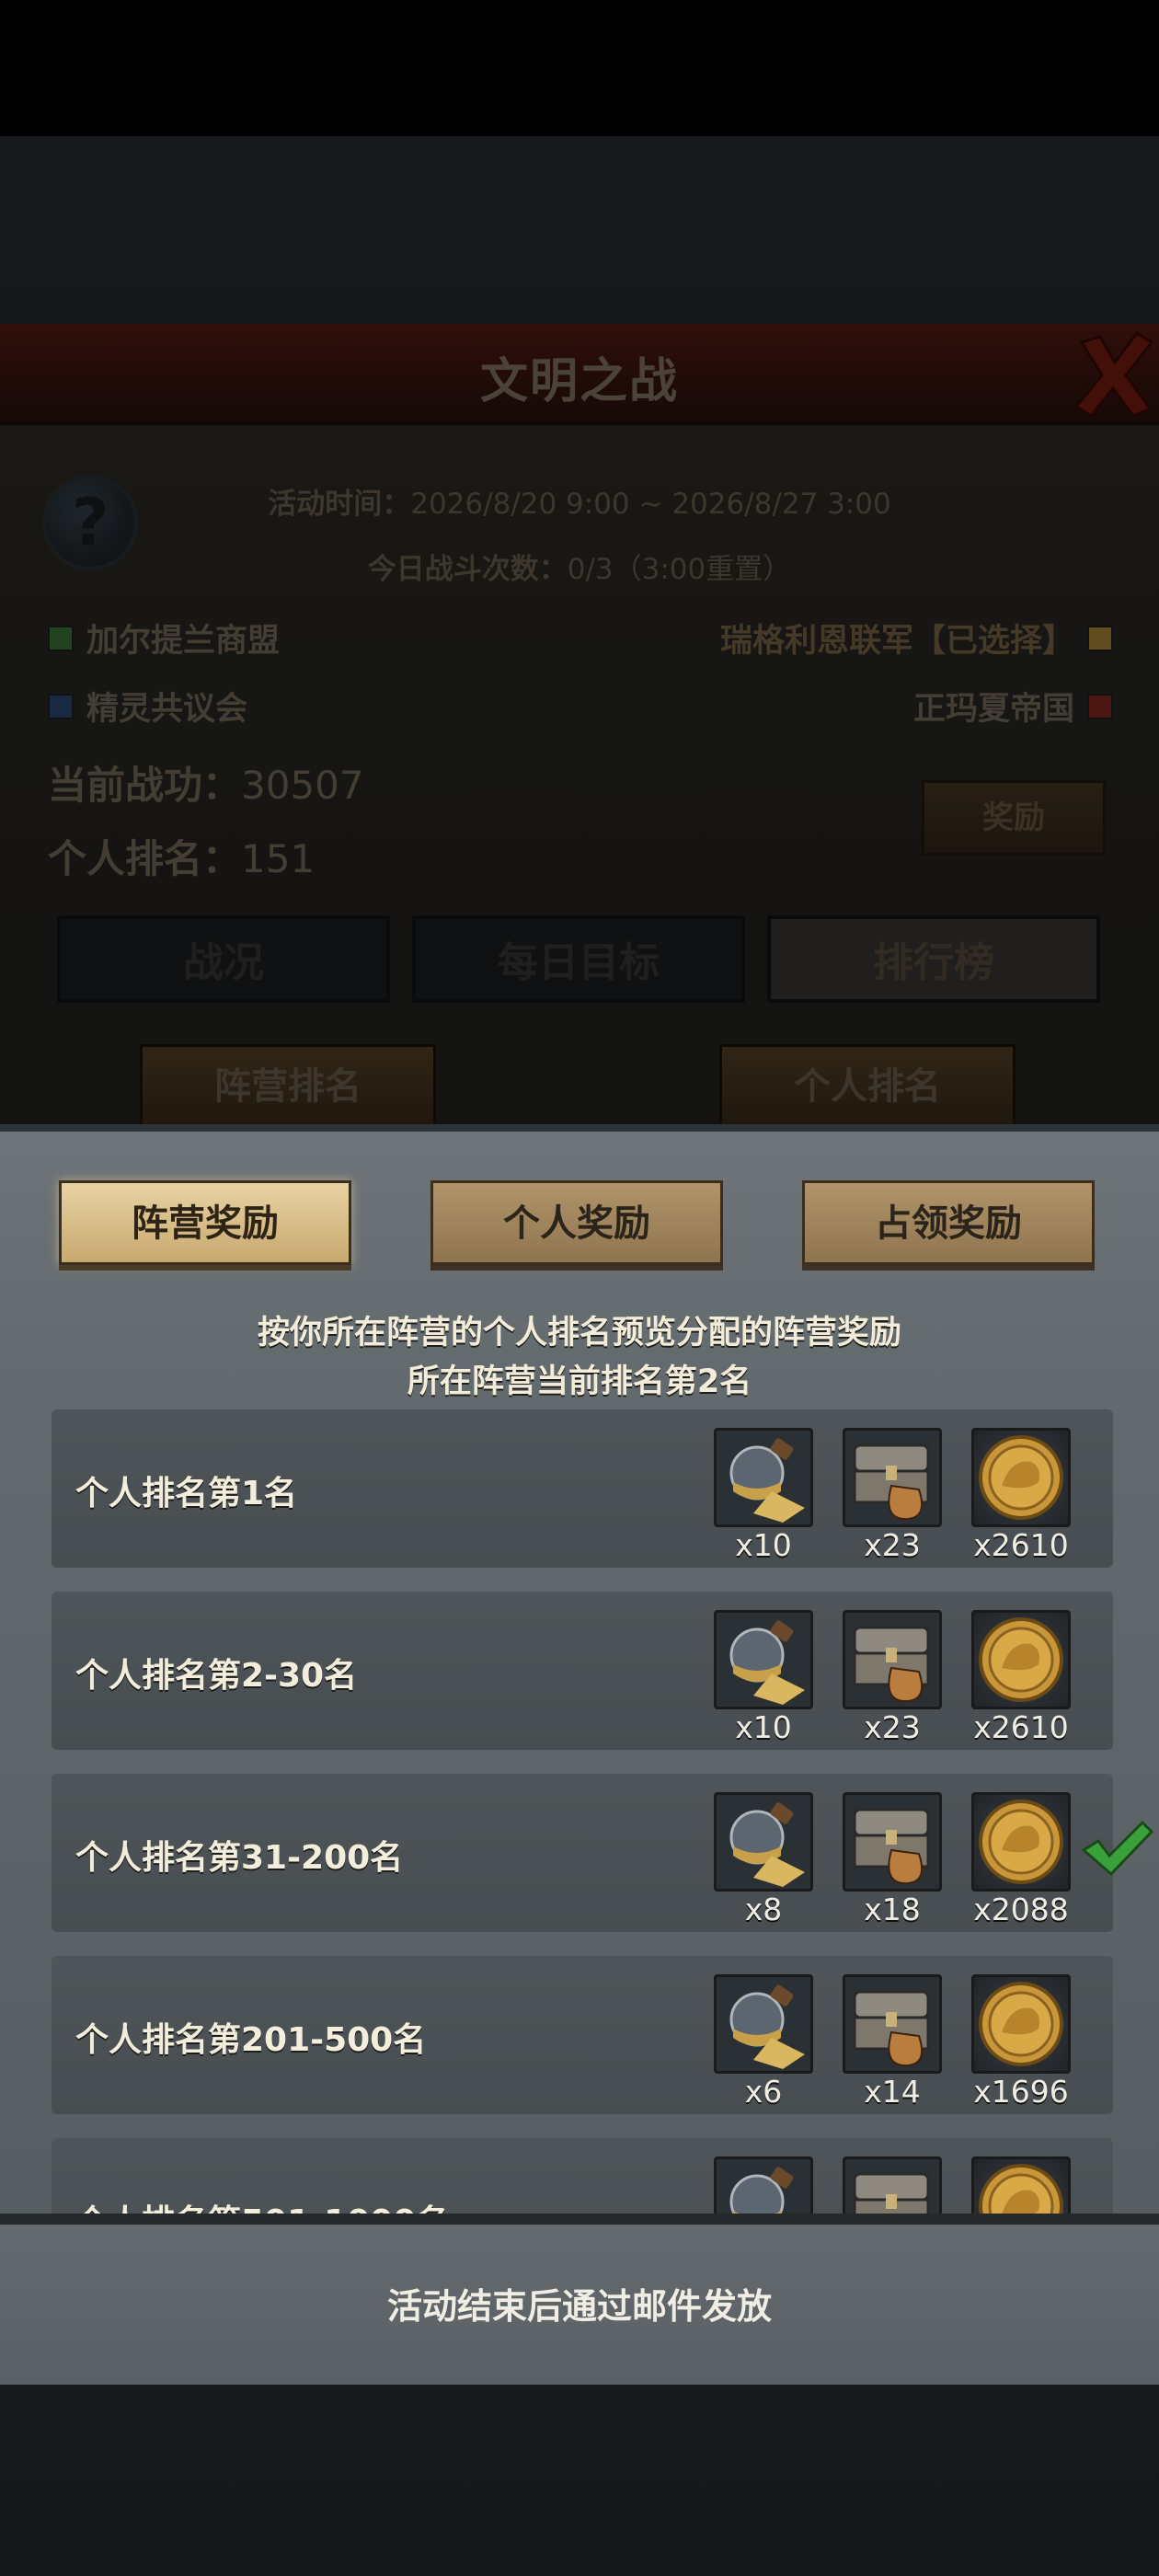 The height and width of the screenshot is (2576, 1159). I want to click on list-item: 个人排名第2-30名 x10 x23 x2610, so click(582, 1671).